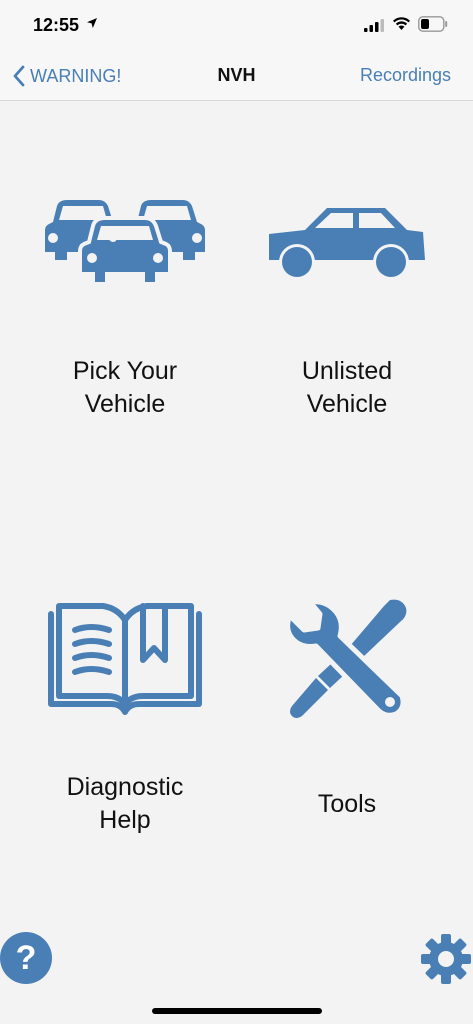 The height and width of the screenshot is (1024, 473). I want to click on status-bar: 12:55, so click(236, 26).